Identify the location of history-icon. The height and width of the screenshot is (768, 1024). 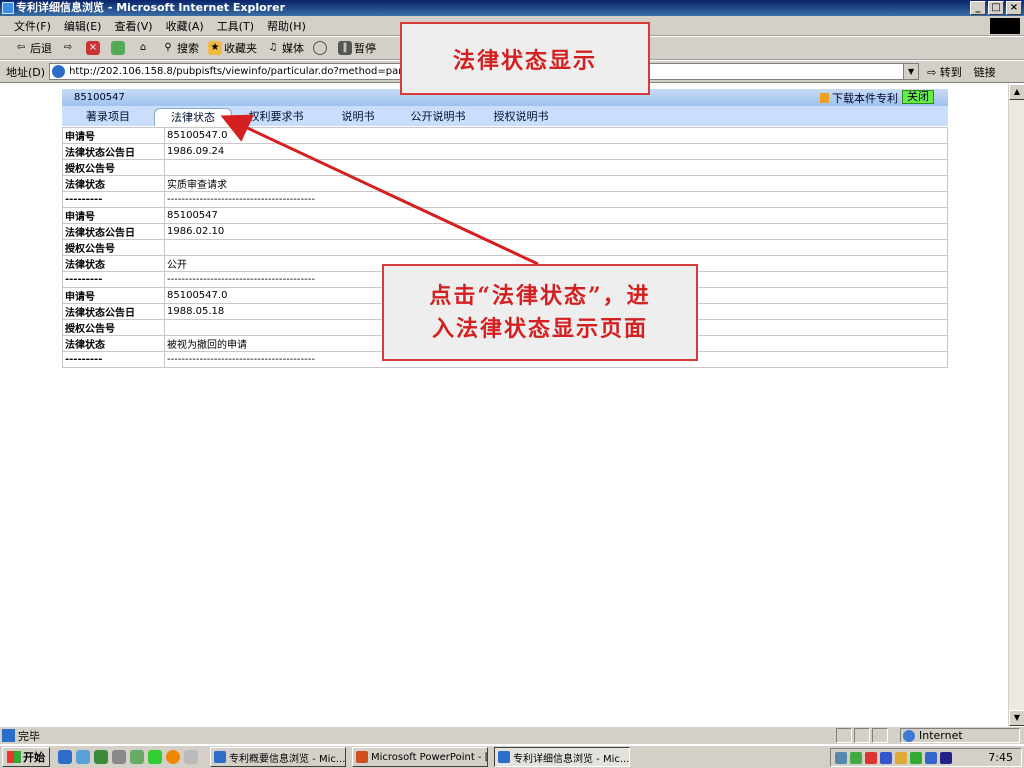
(320, 48).